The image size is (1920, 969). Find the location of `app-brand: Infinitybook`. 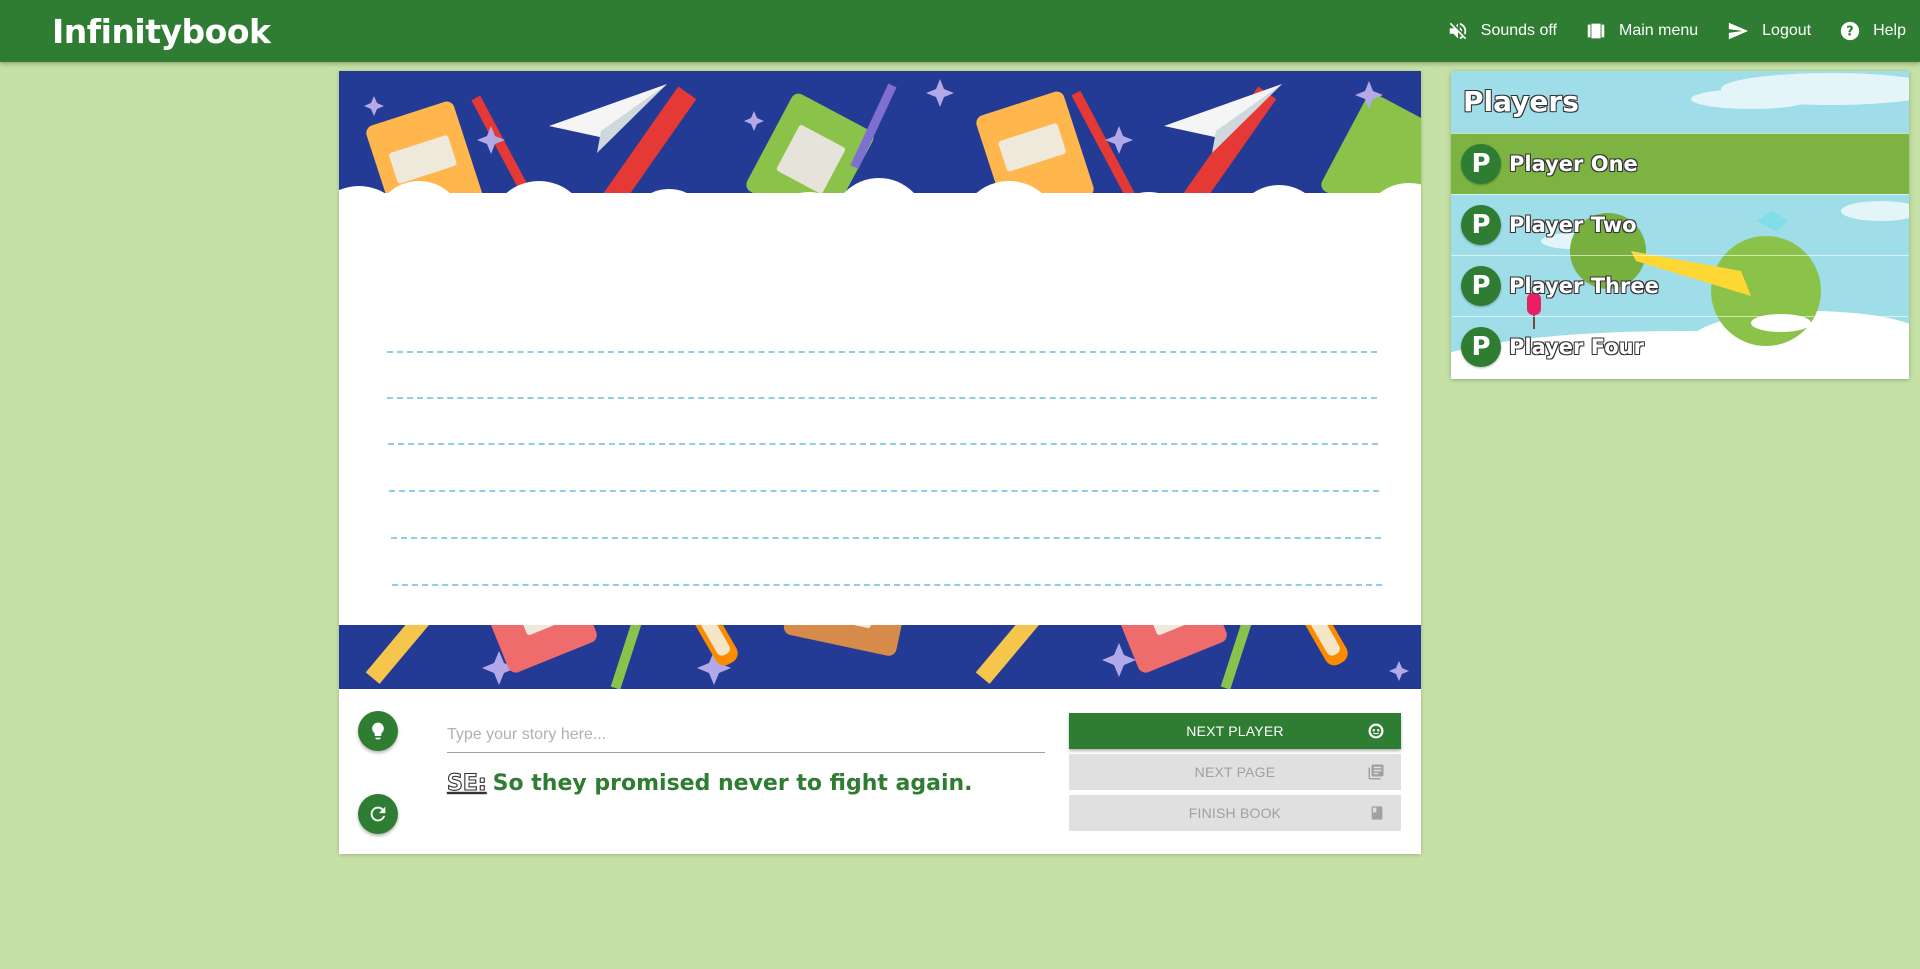

app-brand: Infinitybook is located at coordinates (161, 31).